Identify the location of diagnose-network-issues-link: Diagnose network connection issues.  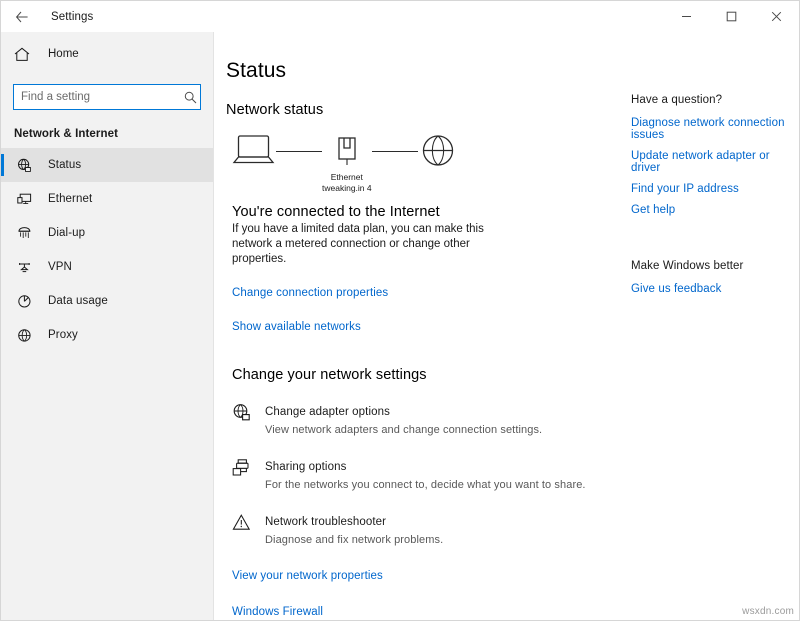
(710, 129).